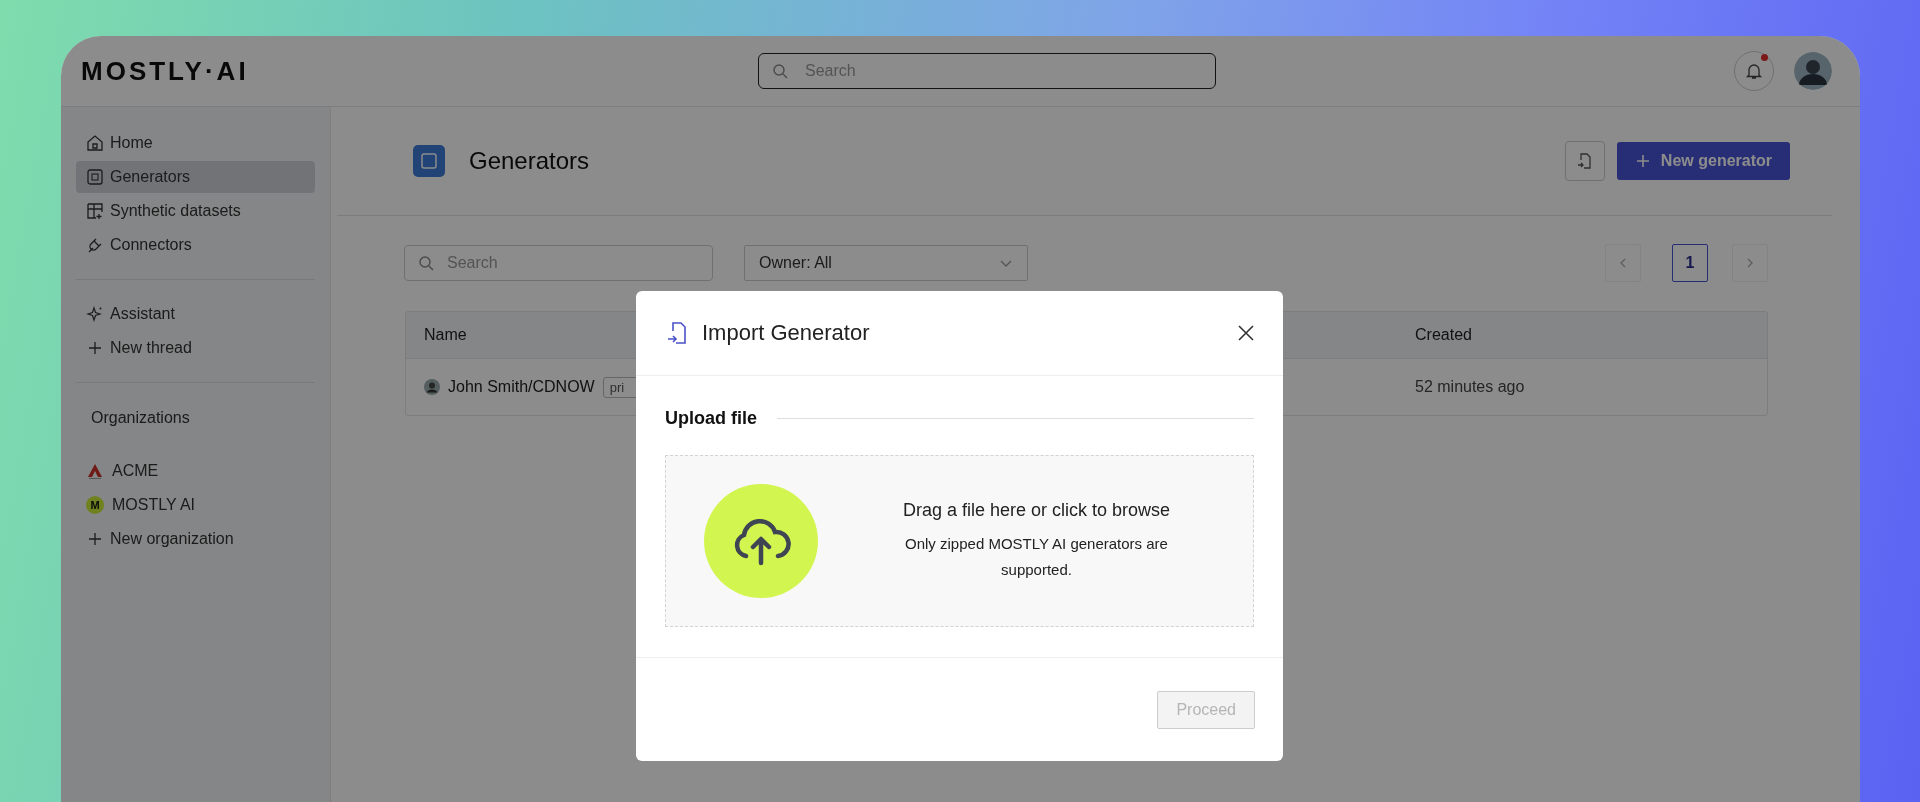 Image resolution: width=1920 pixels, height=802 pixels. Describe the element at coordinates (521, 387) in the screenshot. I see `generator-name: John Smith/CDNOW` at that location.